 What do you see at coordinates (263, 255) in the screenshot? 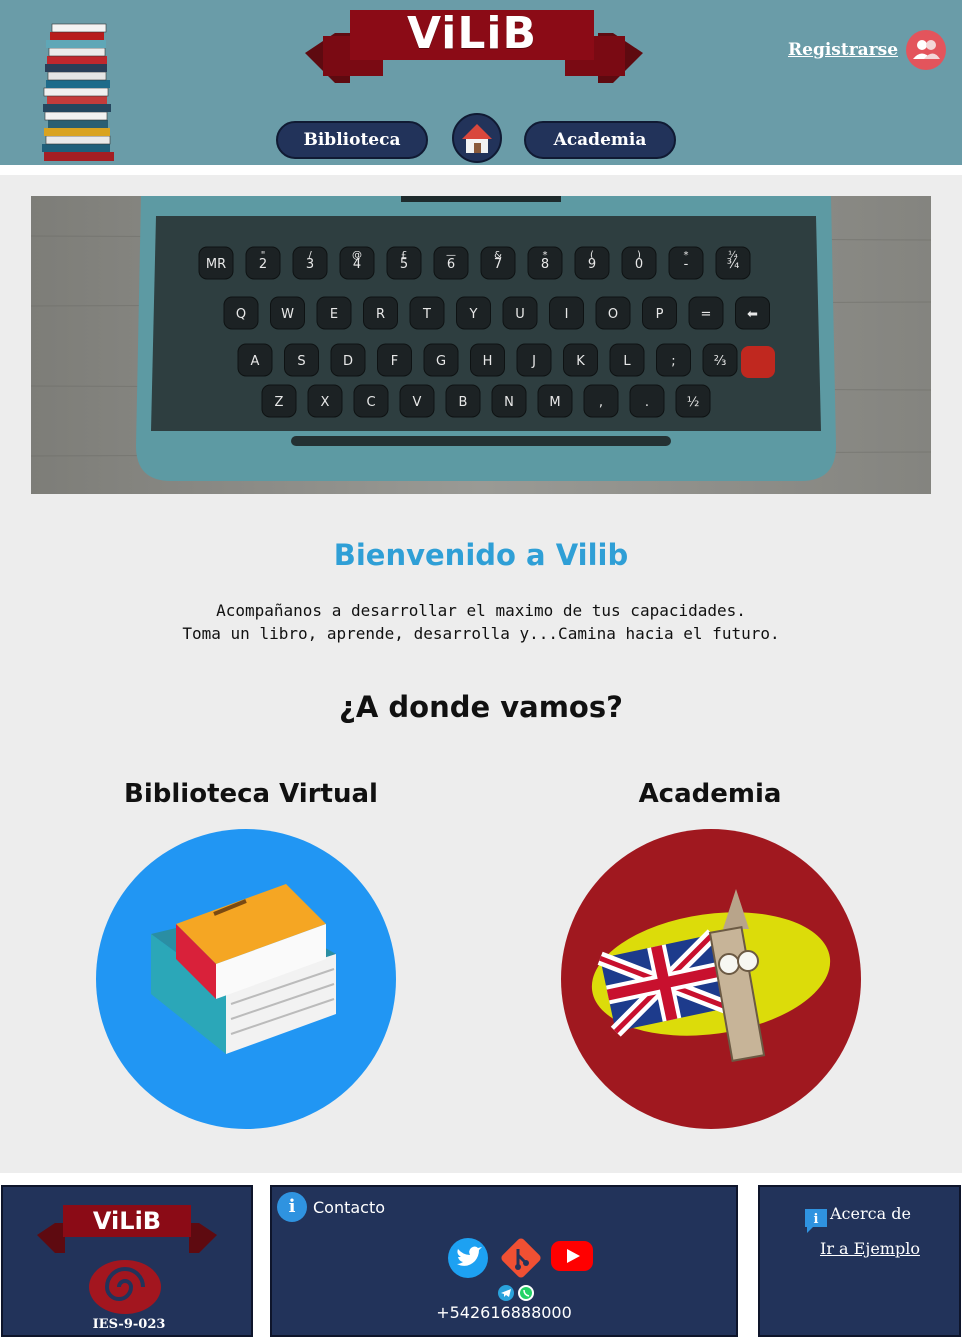
I see `typewriter-key-shift-label: "` at bounding box center [263, 255].